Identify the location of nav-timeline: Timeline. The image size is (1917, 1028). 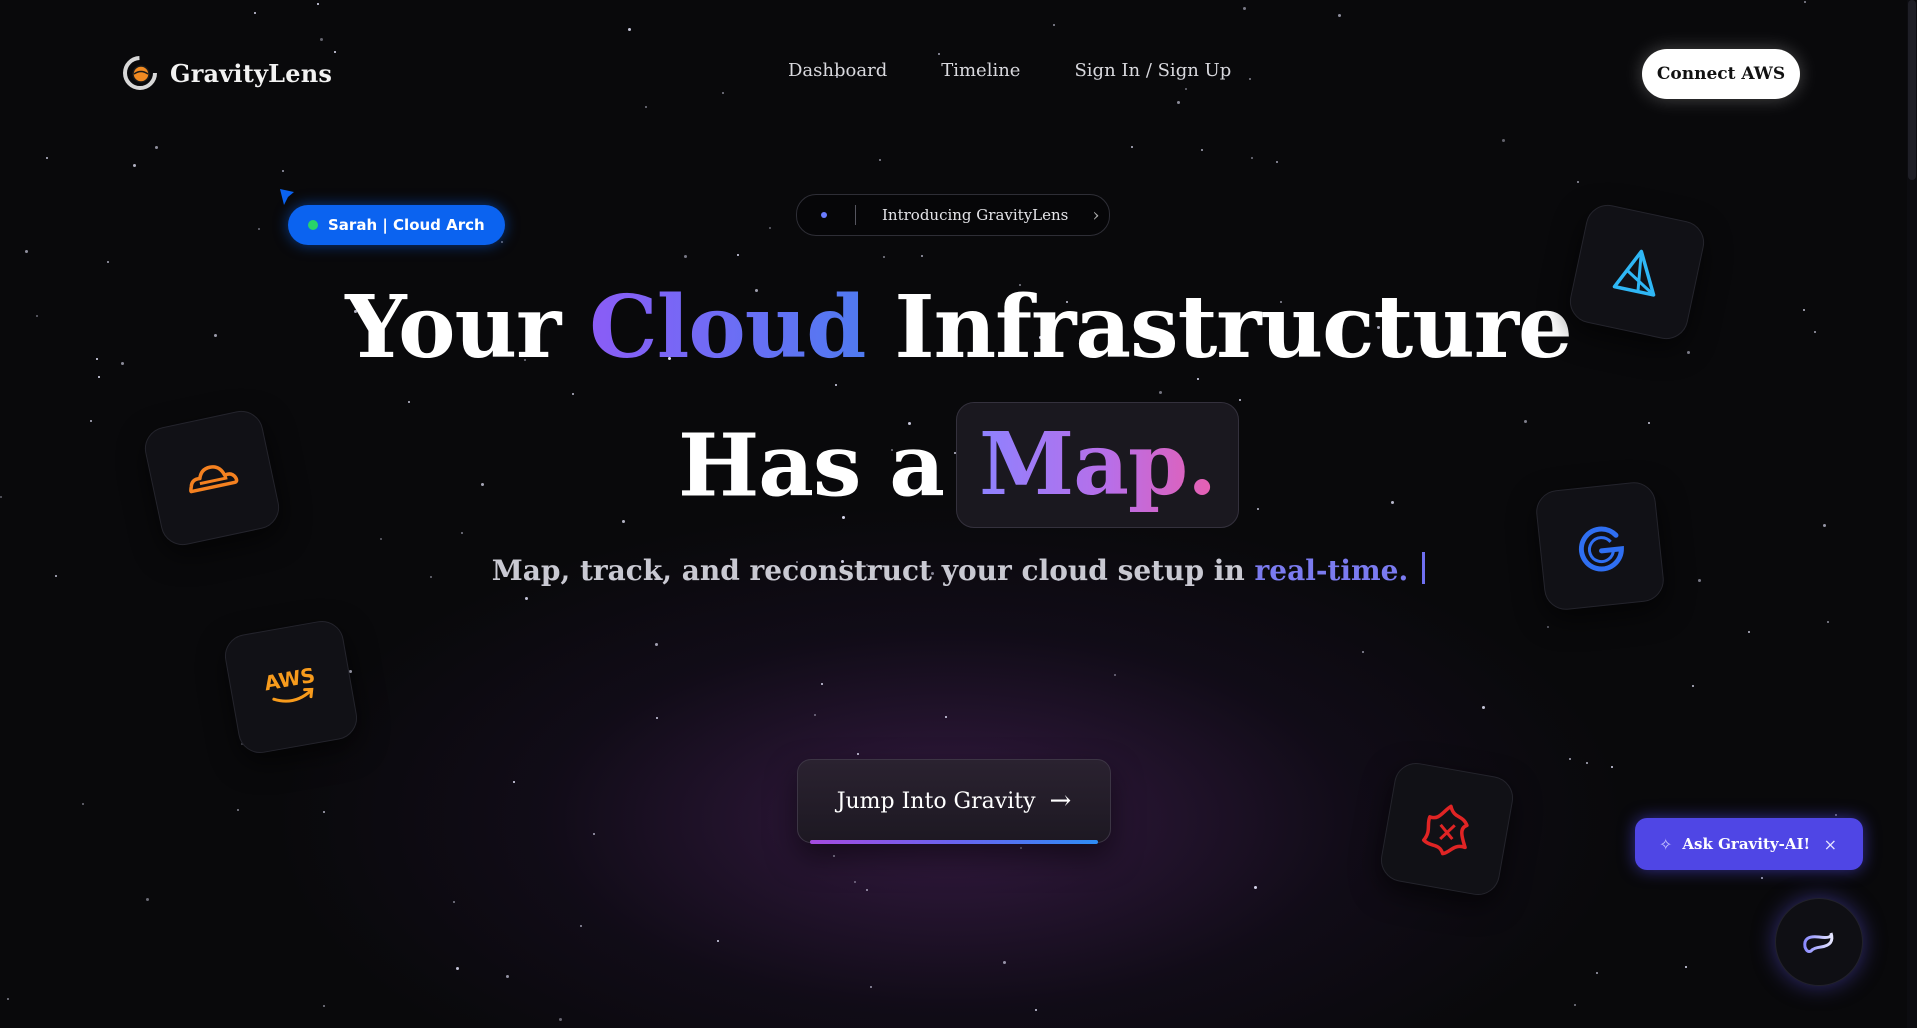
(980, 70).